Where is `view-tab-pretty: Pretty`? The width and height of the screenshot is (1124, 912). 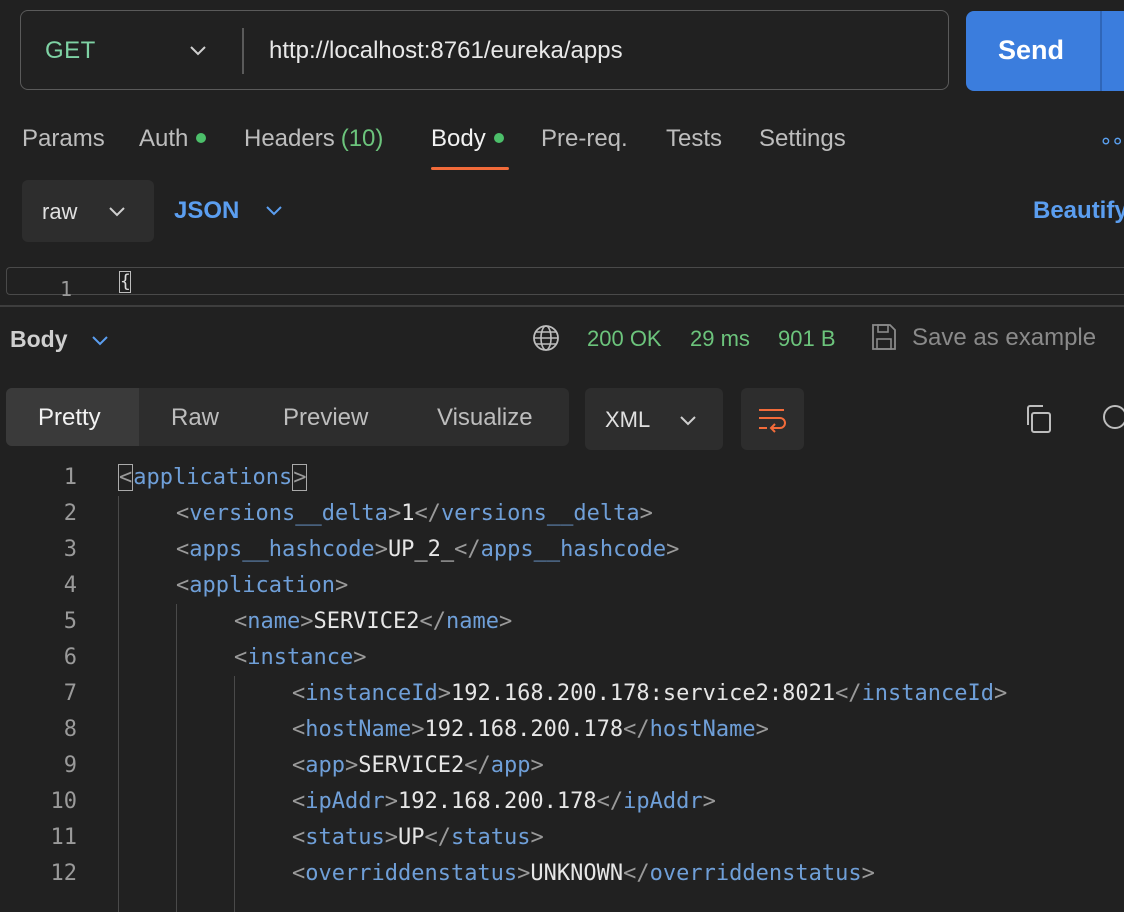 view-tab-pretty: Pretty is located at coordinates (69, 418).